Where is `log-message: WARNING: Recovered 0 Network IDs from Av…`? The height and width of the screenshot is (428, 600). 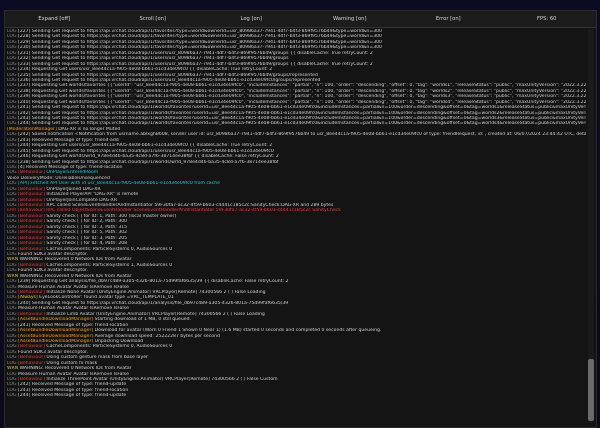
log-message: WARNING: Recovered 0 Network IDs from Av… is located at coordinates (75, 276).